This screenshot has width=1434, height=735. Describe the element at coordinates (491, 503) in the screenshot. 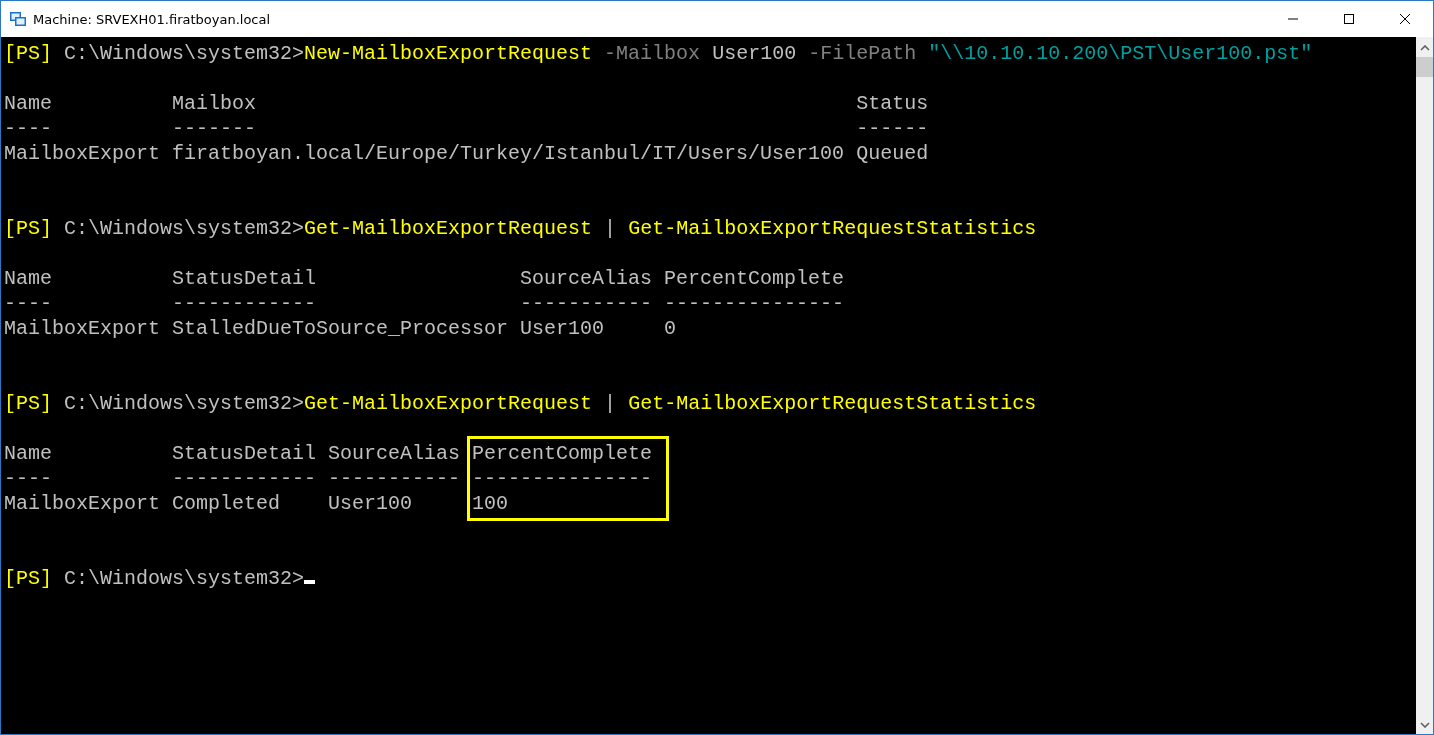

I see `table-cell-text: 100` at that location.